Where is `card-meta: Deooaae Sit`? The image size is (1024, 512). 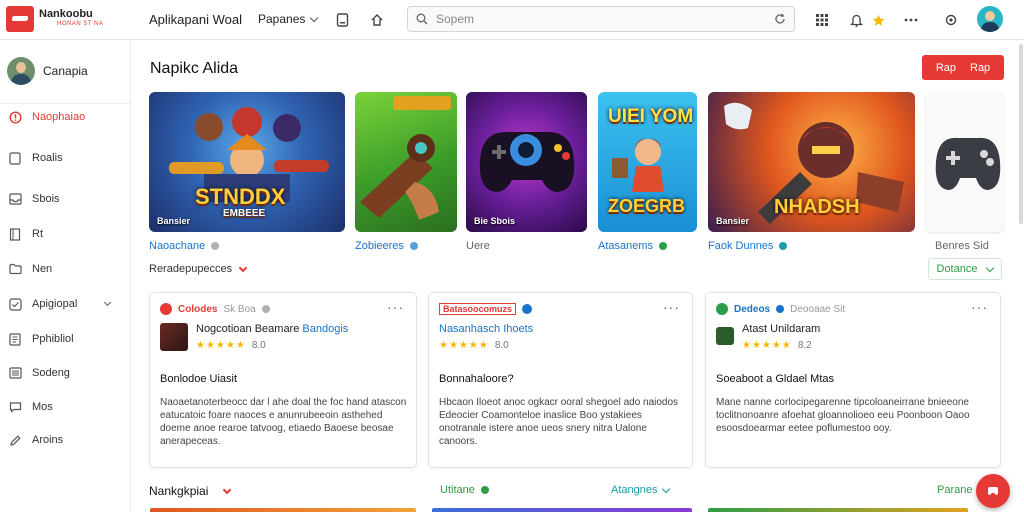
card-meta: Deooaae Sit is located at coordinates (818, 309).